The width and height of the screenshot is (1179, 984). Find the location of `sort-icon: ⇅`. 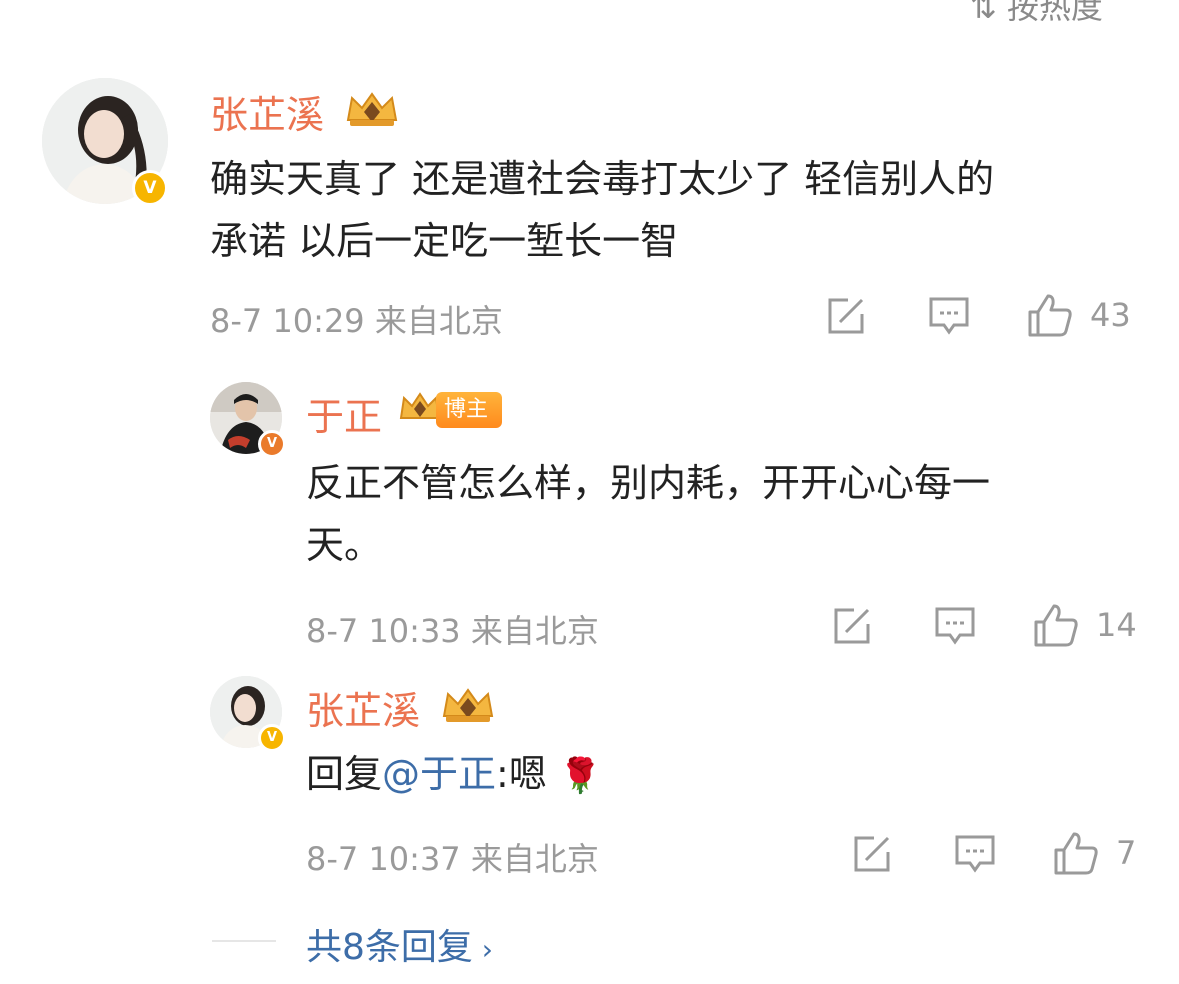

sort-icon: ⇅ is located at coordinates (988, 13).